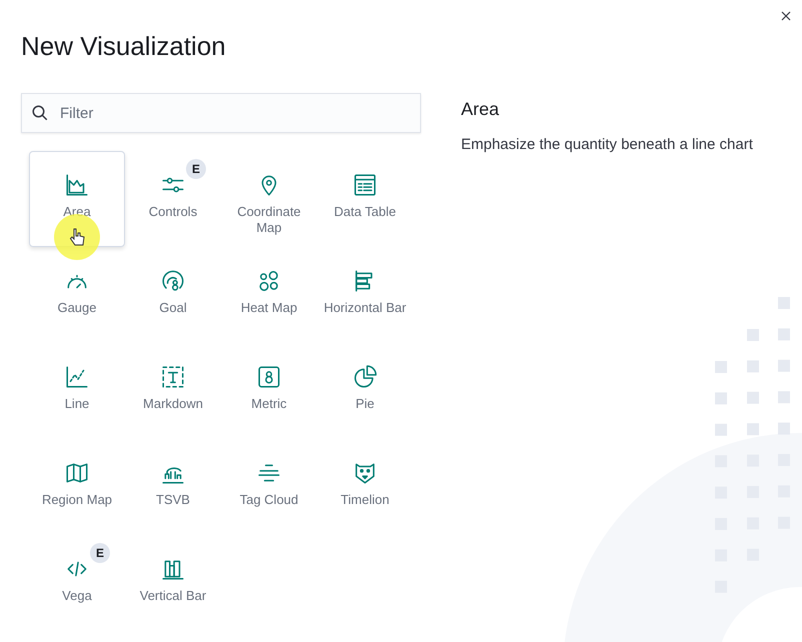 The width and height of the screenshot is (802, 642). What do you see at coordinates (173, 292) in the screenshot?
I see `visualization-type-card: Goal` at bounding box center [173, 292].